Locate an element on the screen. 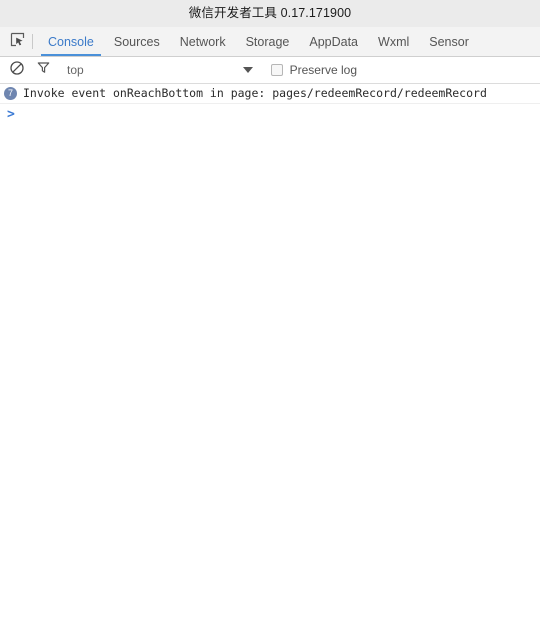 This screenshot has height=634, width=540. tab-sensor-label: Sensor is located at coordinates (449, 41).